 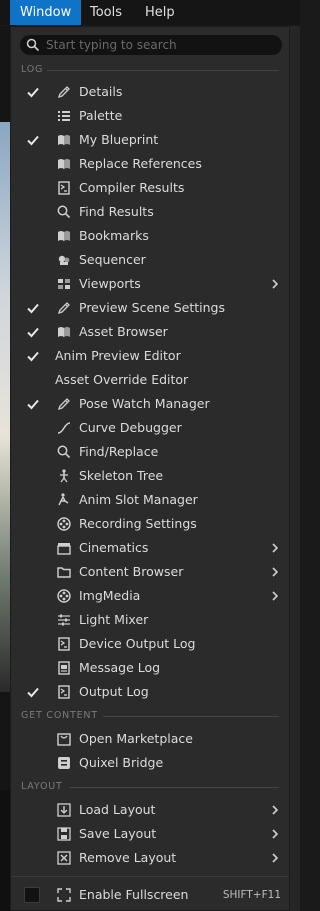 What do you see at coordinates (138, 499) in the screenshot?
I see `menu-item-label: Anim Slot Manager` at bounding box center [138, 499].